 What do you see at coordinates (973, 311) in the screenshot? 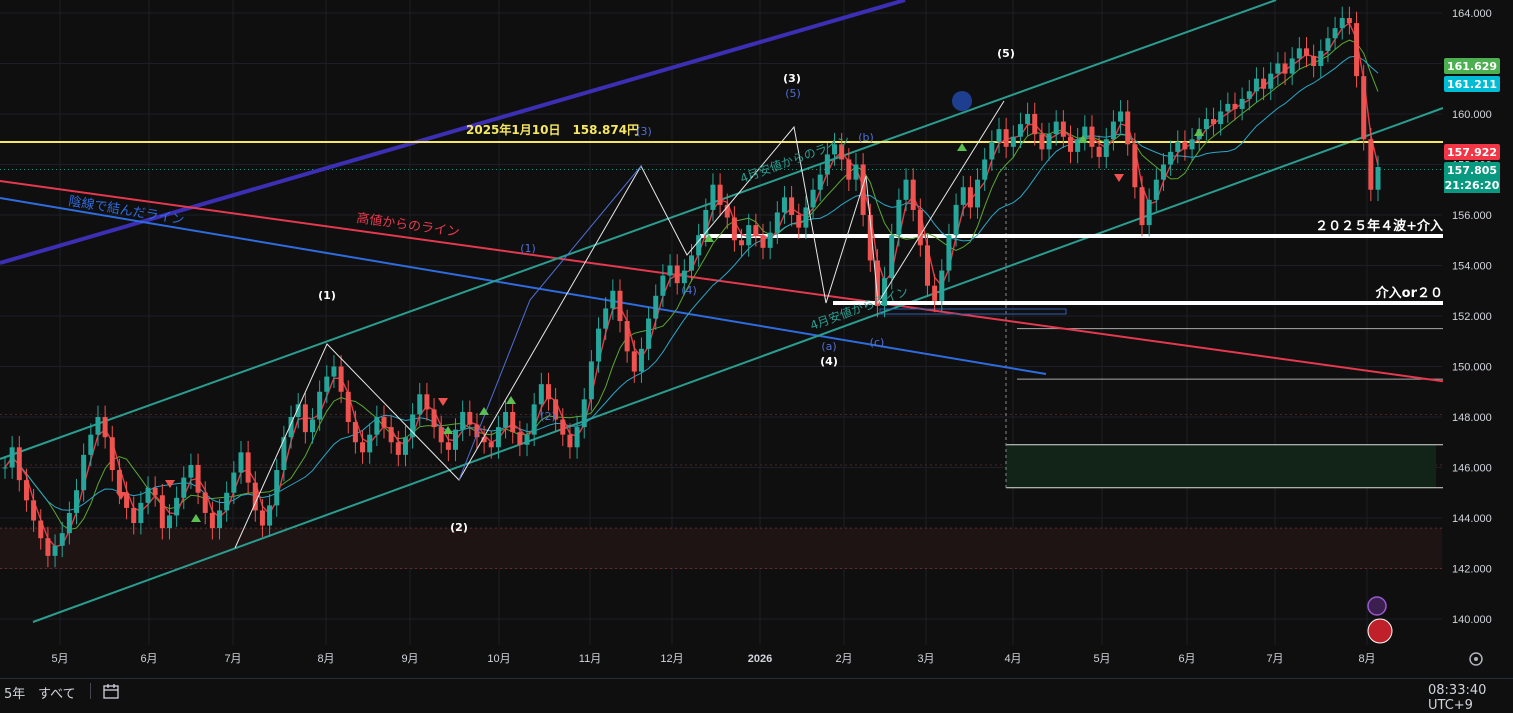
I see `small-blue-box` at bounding box center [973, 311].